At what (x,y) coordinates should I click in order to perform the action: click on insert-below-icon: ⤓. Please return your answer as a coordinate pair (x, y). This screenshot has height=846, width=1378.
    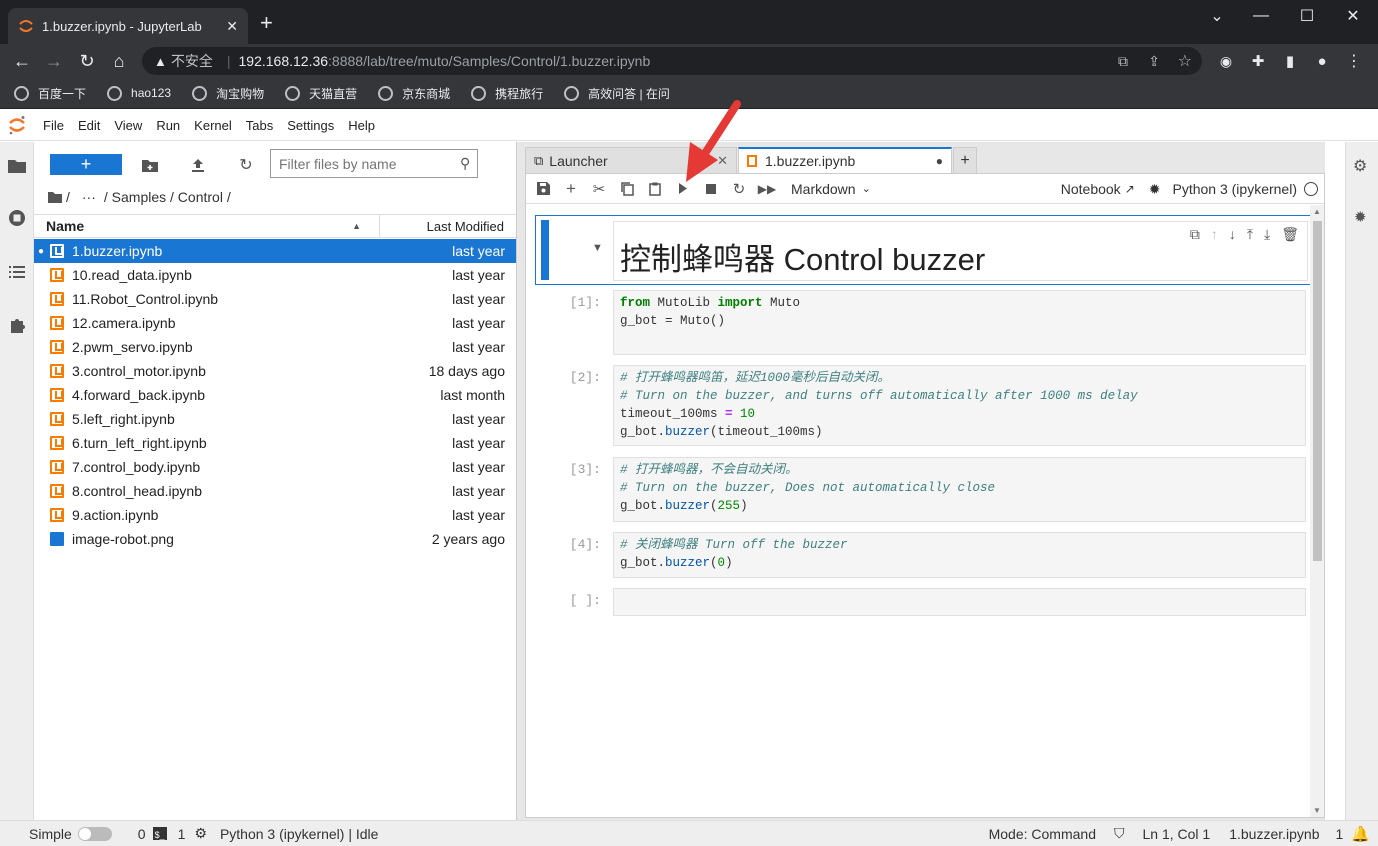
    Looking at the image, I should click on (1267, 234).